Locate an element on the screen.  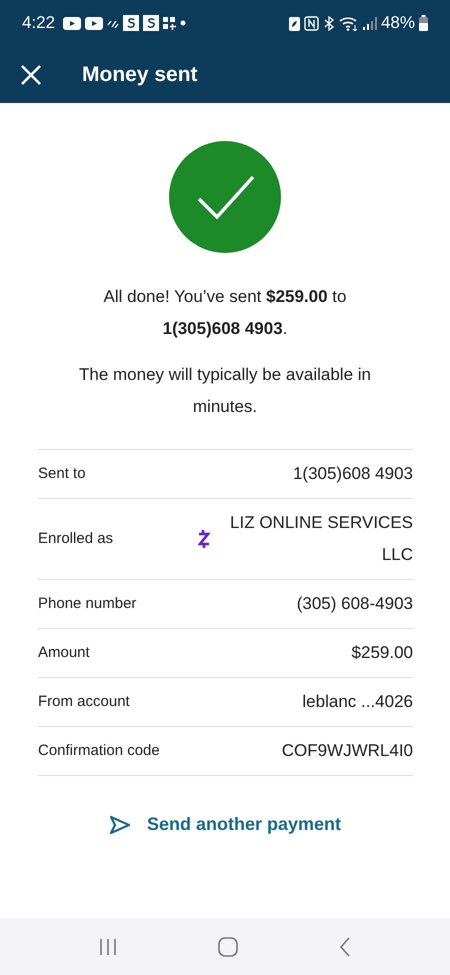
detail-label: Amount is located at coordinates (64, 652).